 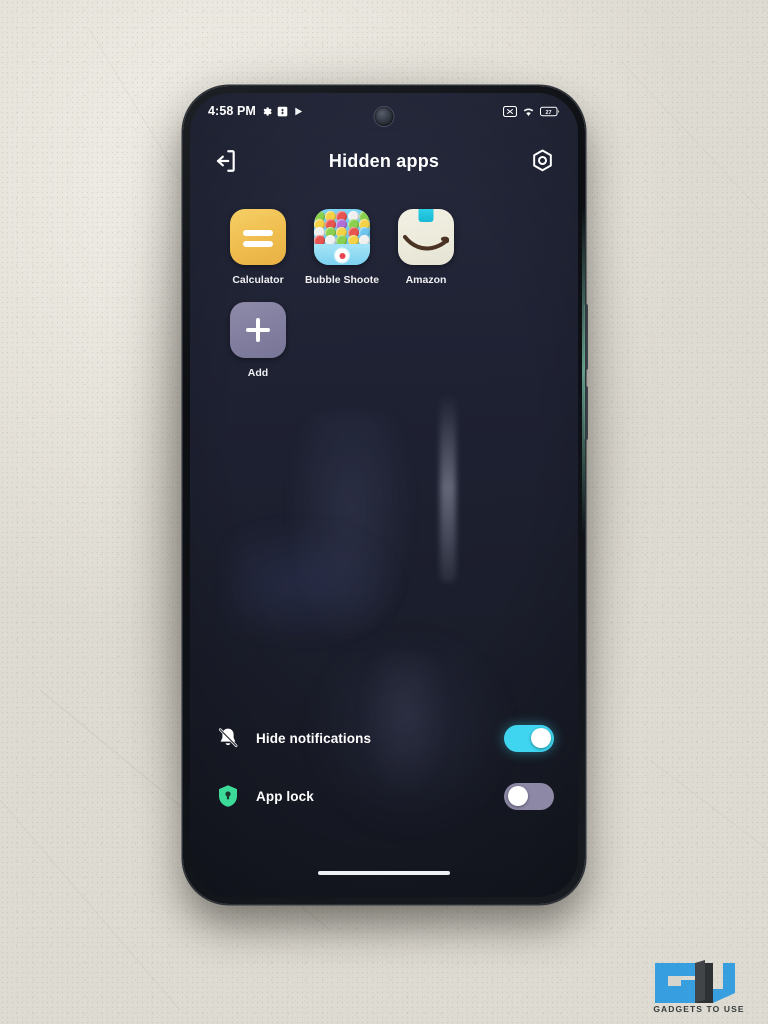 I want to click on app-item-amazon: Amazon, so click(x=426, y=247).